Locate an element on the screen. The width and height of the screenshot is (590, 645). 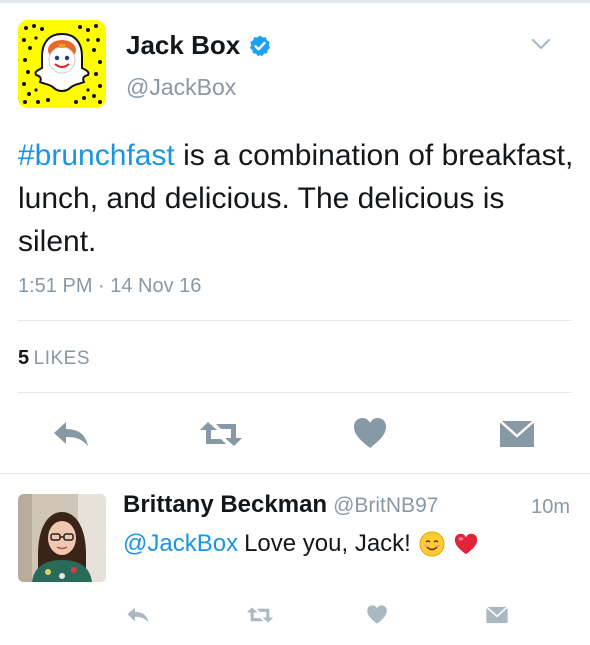
verified-badge-icon is located at coordinates (260, 45).